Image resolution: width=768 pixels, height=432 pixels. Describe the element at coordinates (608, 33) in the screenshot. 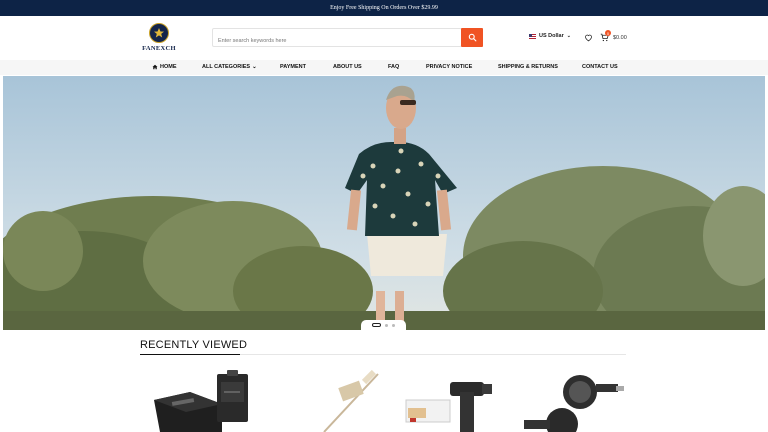

I see `cart-count-badge: 0` at that location.